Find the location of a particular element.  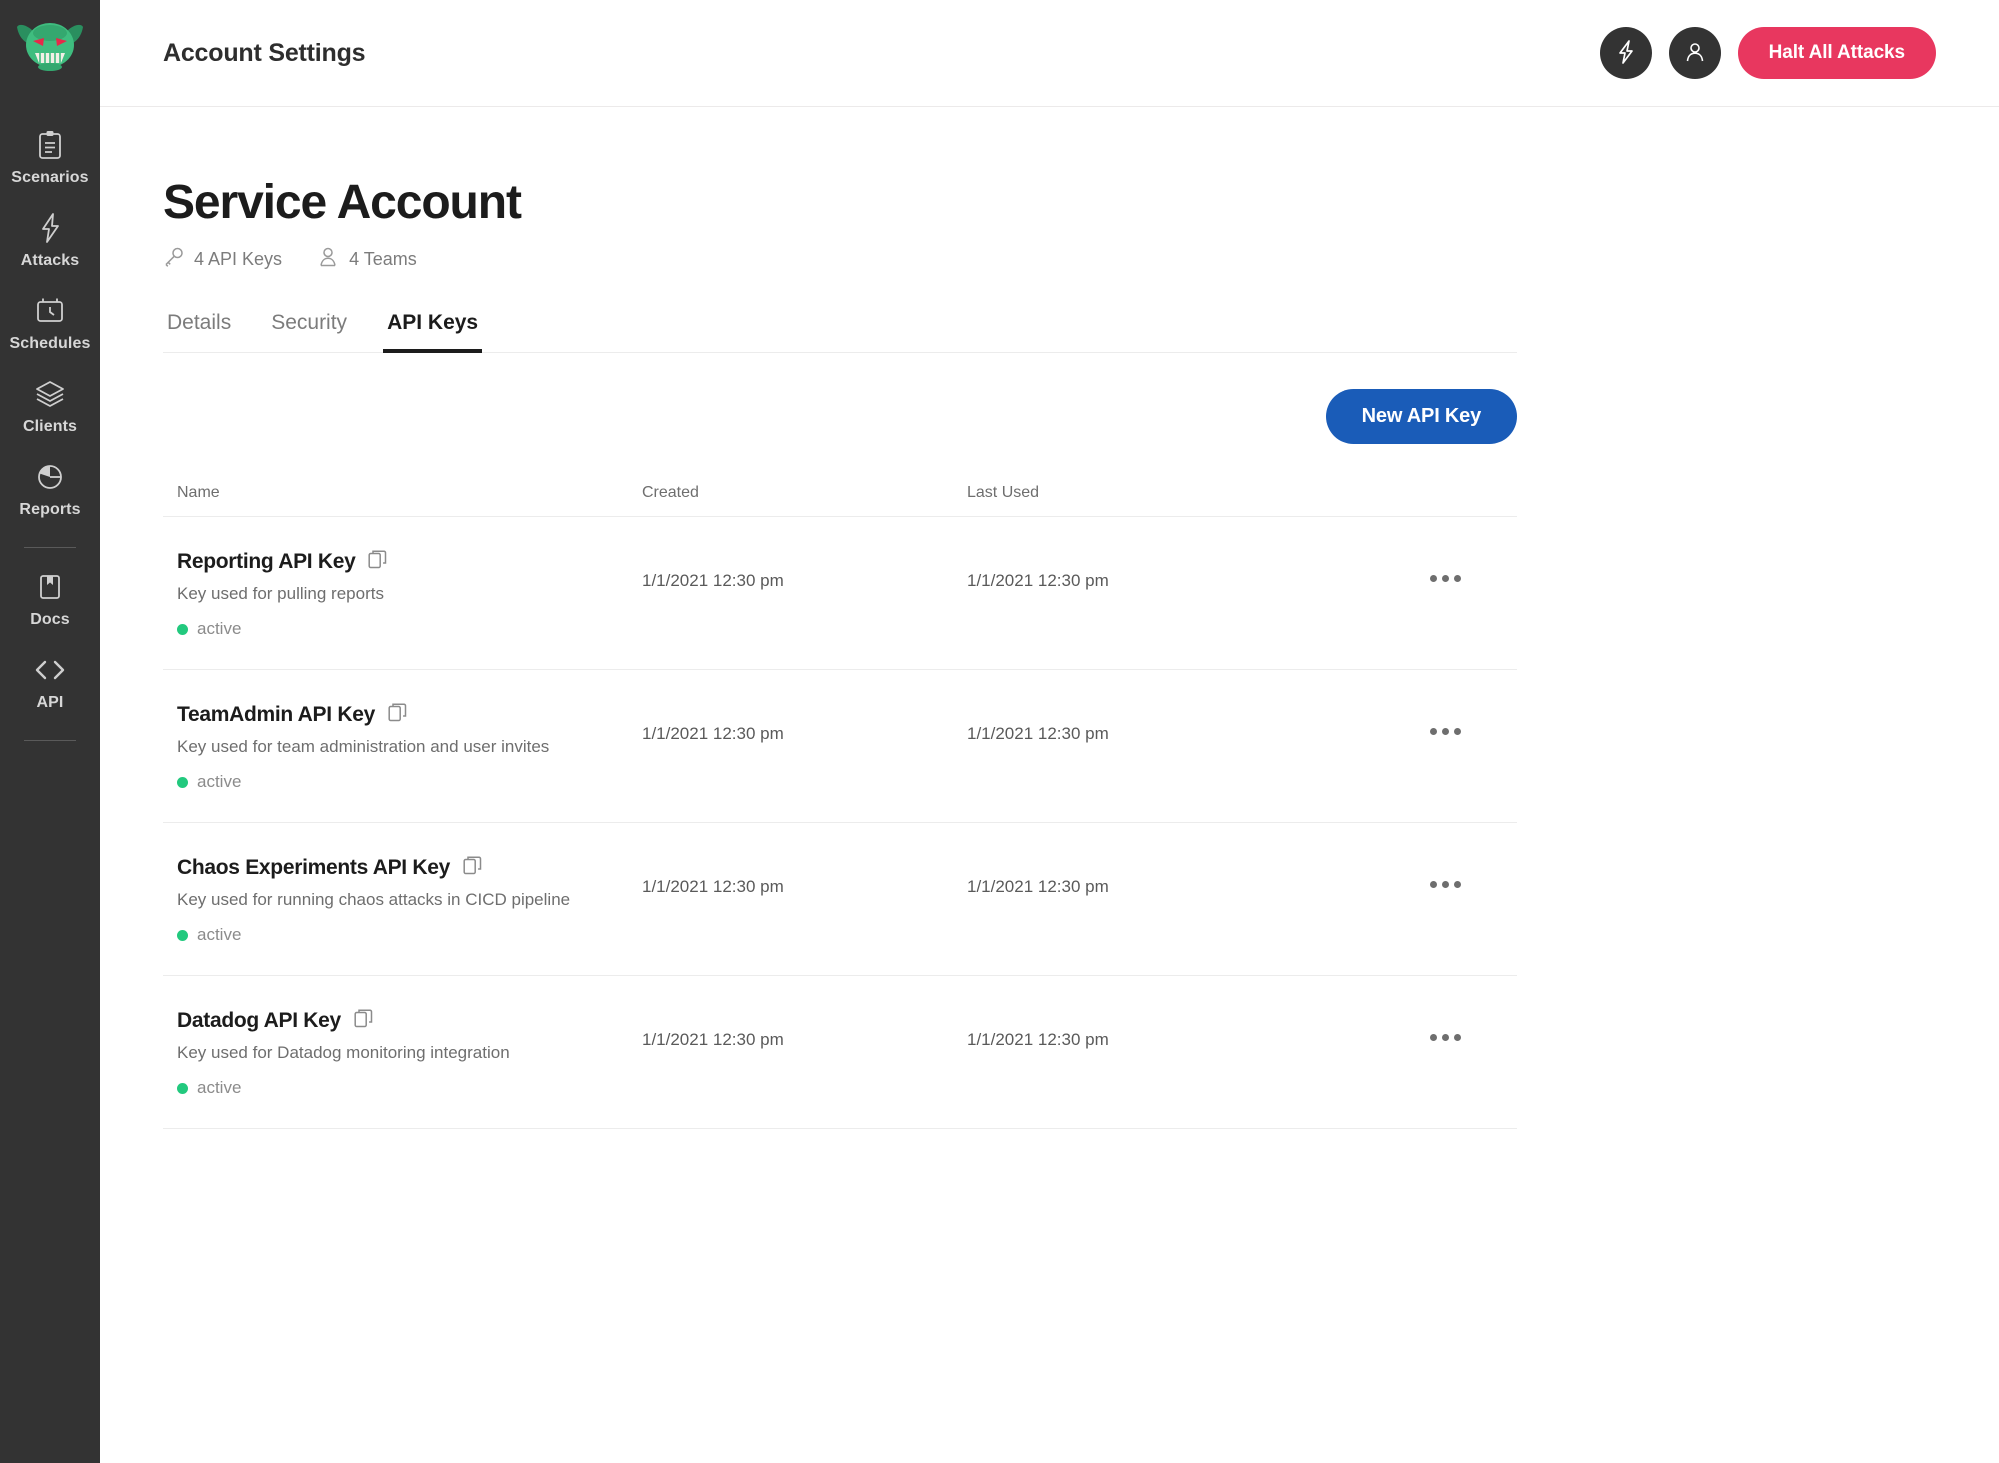

topbar: Account Settings Halt All Attacks is located at coordinates (1049, 53).